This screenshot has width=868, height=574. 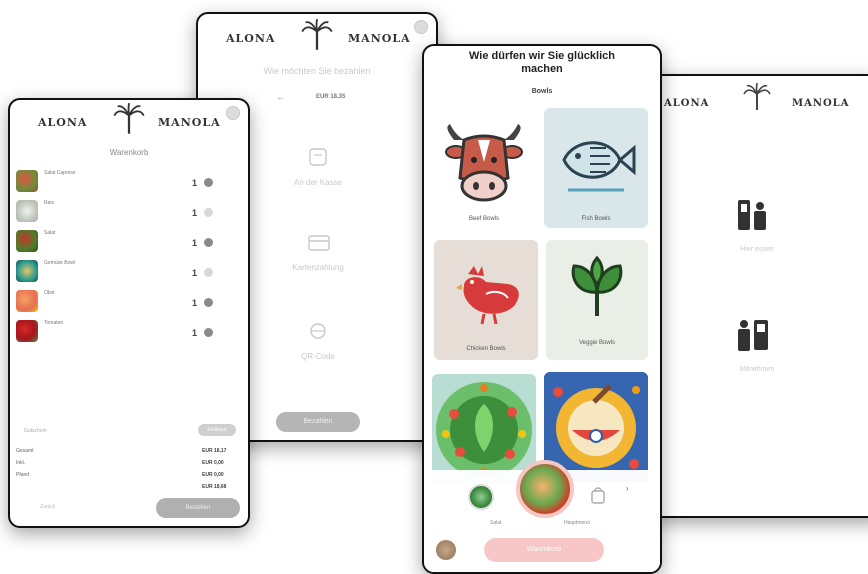 I want to click on register-icon, so click(x=318, y=157).